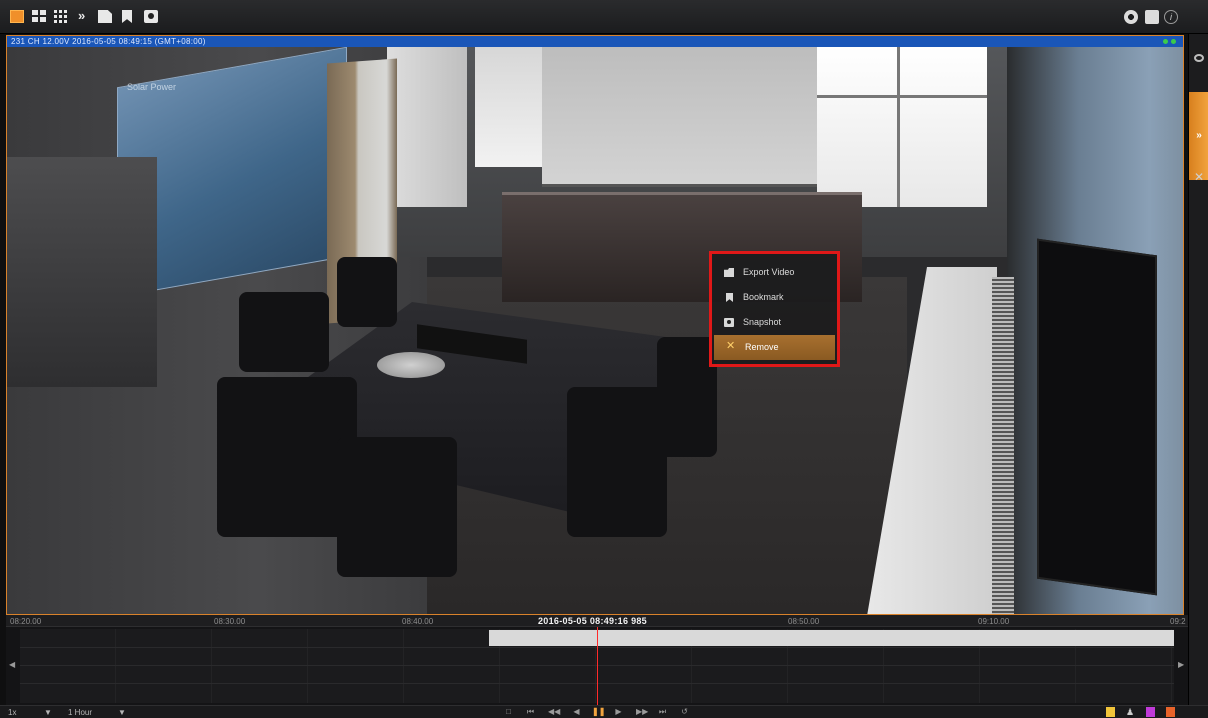 Image resolution: width=1208 pixels, height=718 pixels. I want to click on playback-bar: 1x ▼ 1 Hour ▼ □ ⏮ ◀◀ ◀ ❚❚ ▶ ▶▶ ⏭ ↺ ♟, so click(604, 711).